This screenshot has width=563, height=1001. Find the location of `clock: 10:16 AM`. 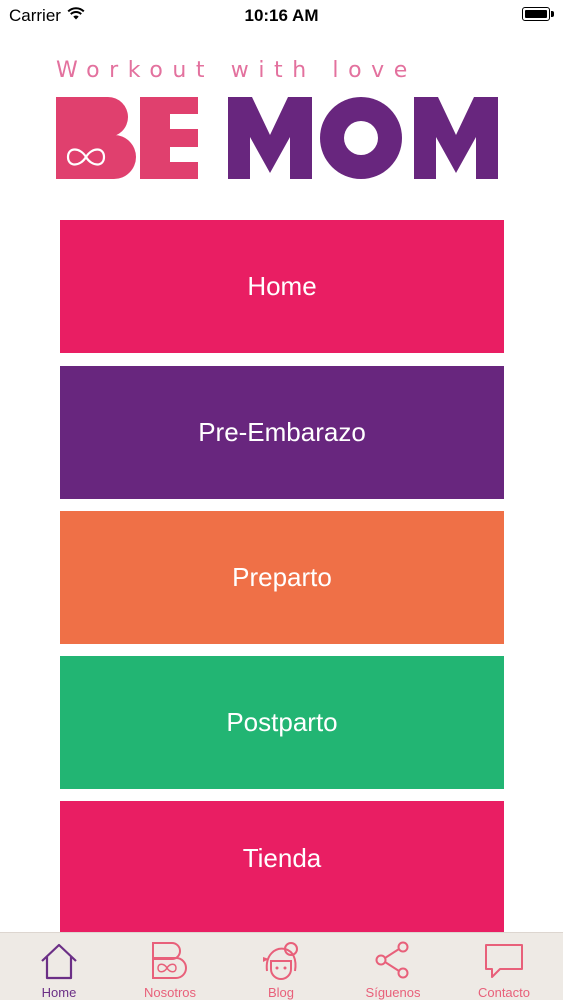

clock: 10:16 AM is located at coordinates (281, 15).